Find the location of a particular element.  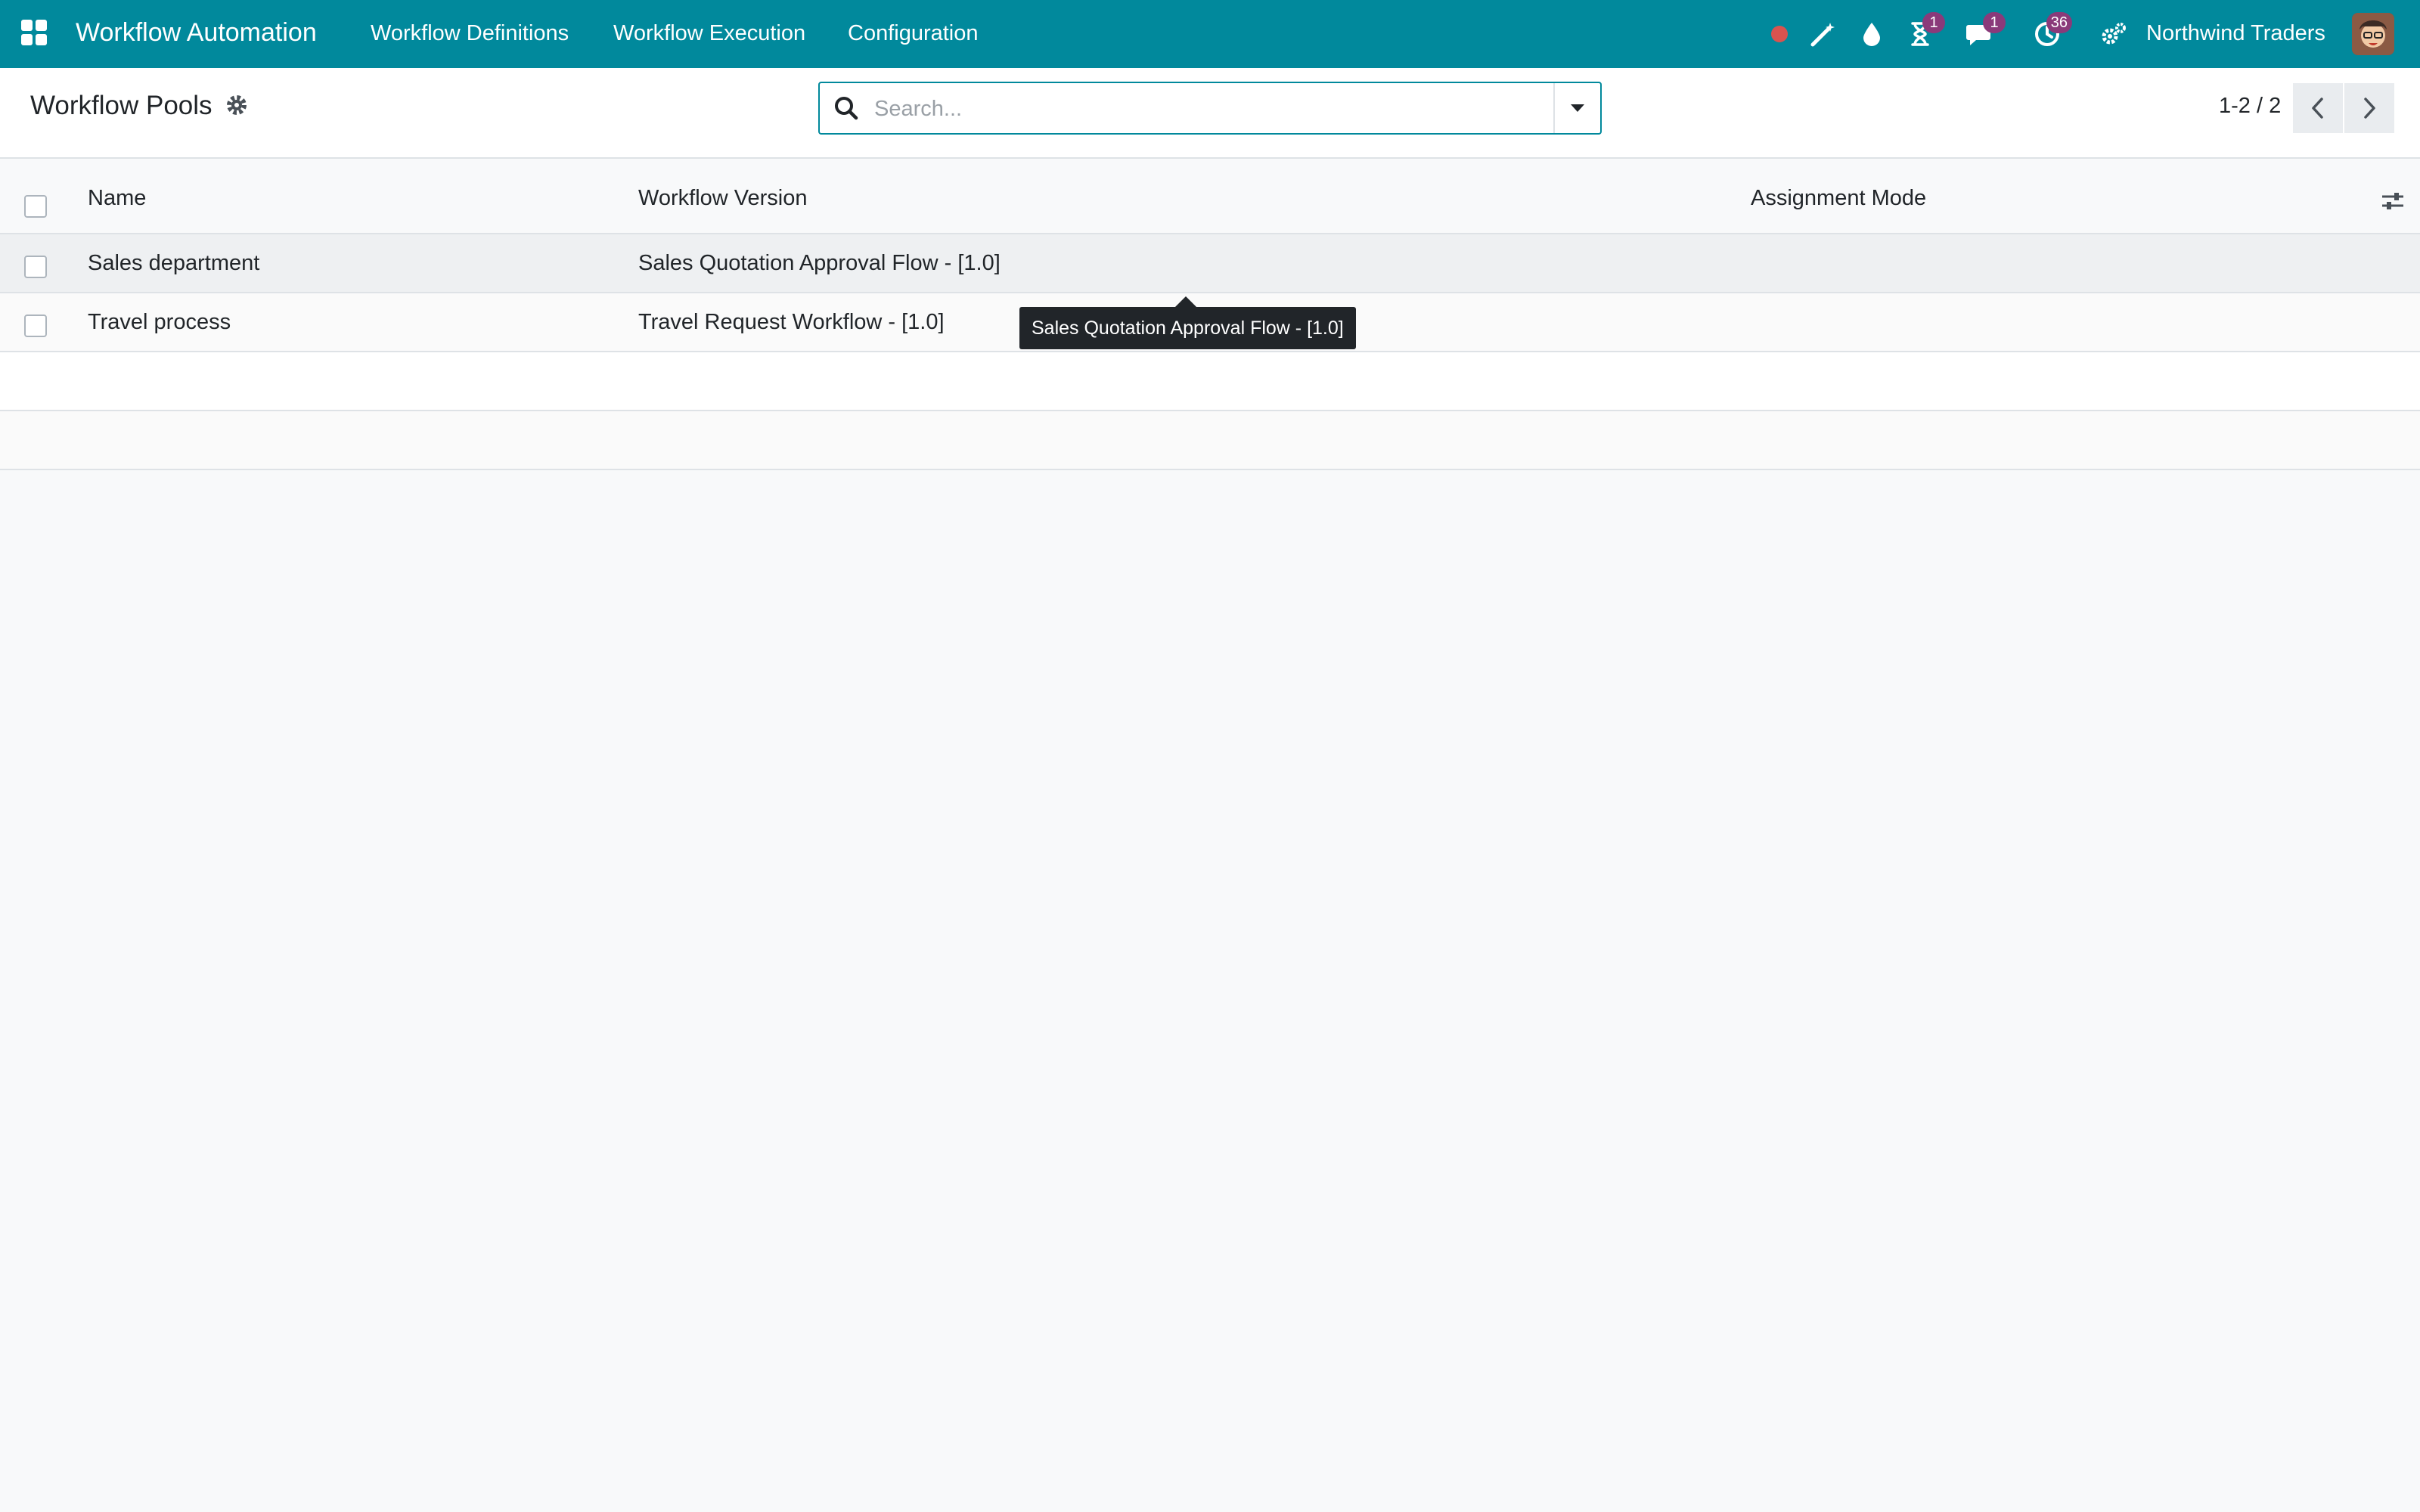

table-header: Name Workflow Version Assignment Mode is located at coordinates (1210, 197).